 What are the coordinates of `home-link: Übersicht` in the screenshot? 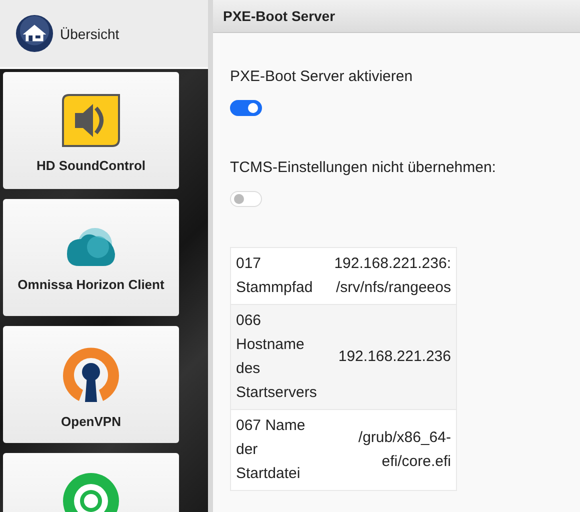 It's located at (104, 34).